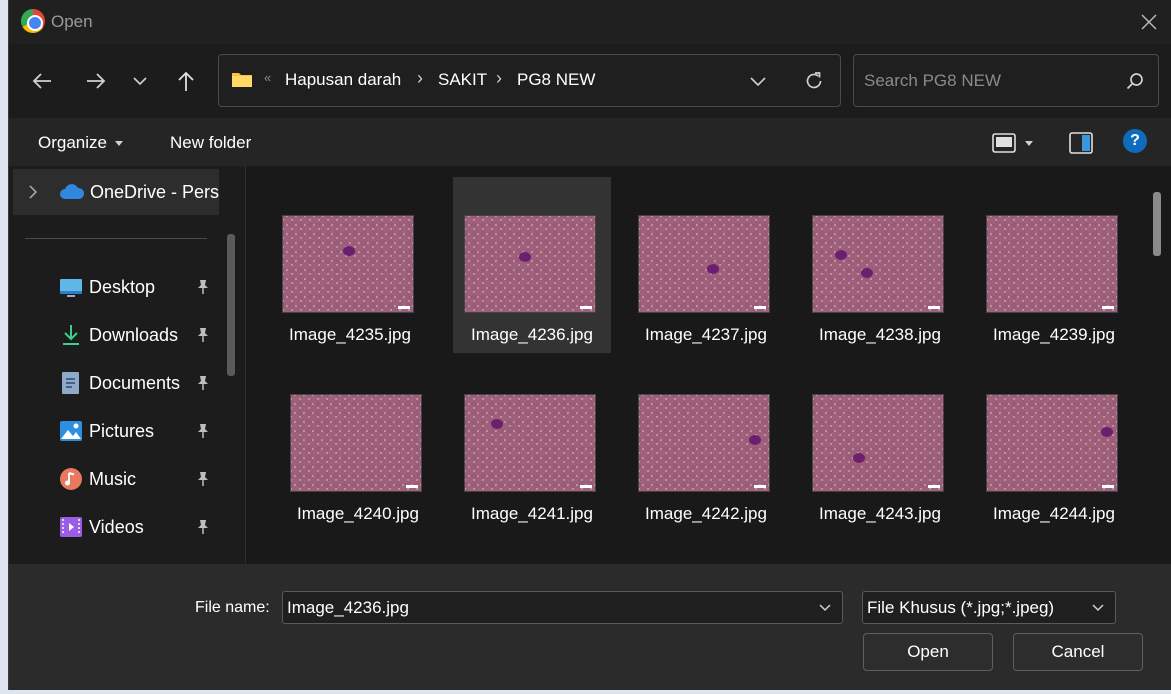 The image size is (1171, 694). What do you see at coordinates (72, 142) in the screenshot?
I see `organize-label: Organize` at bounding box center [72, 142].